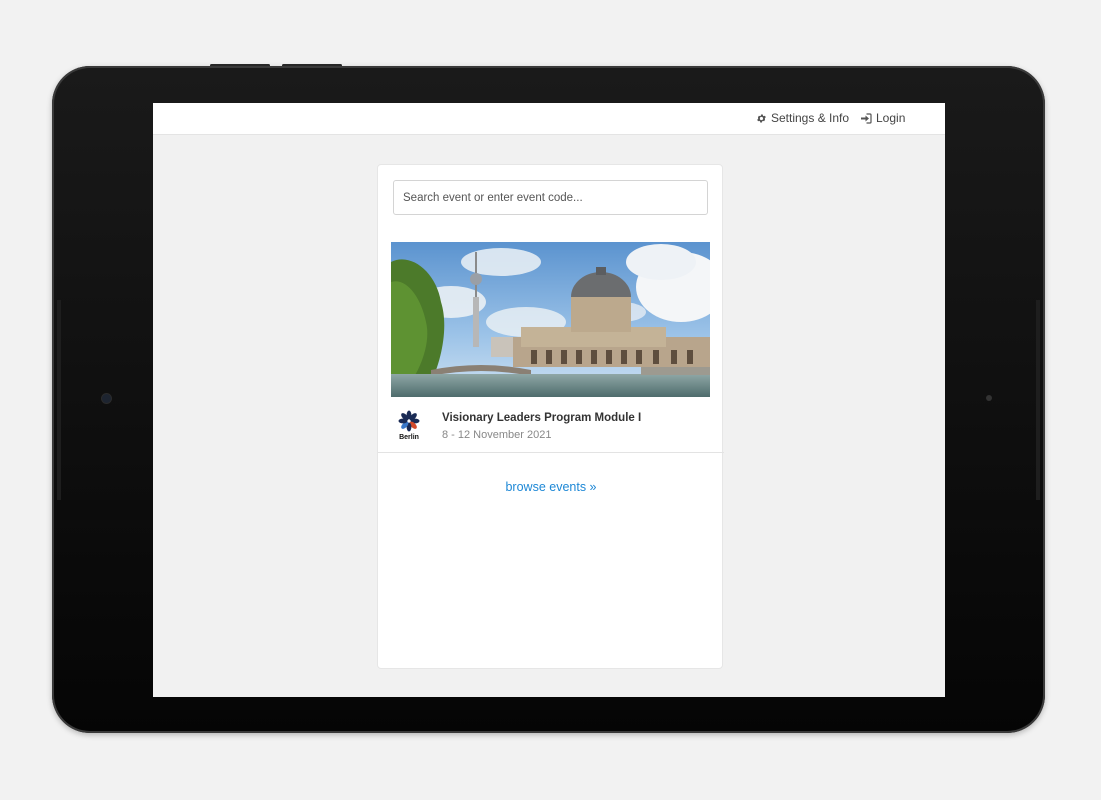 Image resolution: width=1101 pixels, height=800 pixels. What do you see at coordinates (891, 118) in the screenshot?
I see `login-label: Login` at bounding box center [891, 118].